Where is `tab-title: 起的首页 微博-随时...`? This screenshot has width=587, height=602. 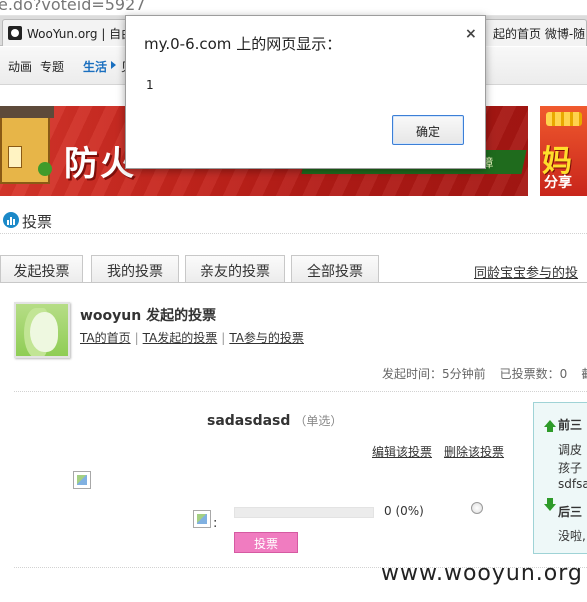
tab-title: 起的首页 微博-随时... is located at coordinates (539, 34).